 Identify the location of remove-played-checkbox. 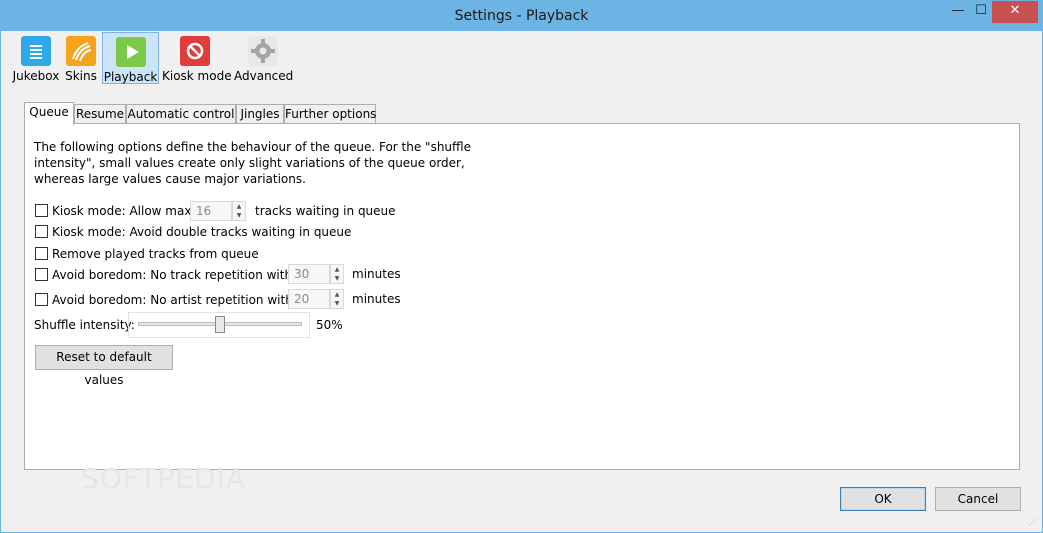
(41, 253).